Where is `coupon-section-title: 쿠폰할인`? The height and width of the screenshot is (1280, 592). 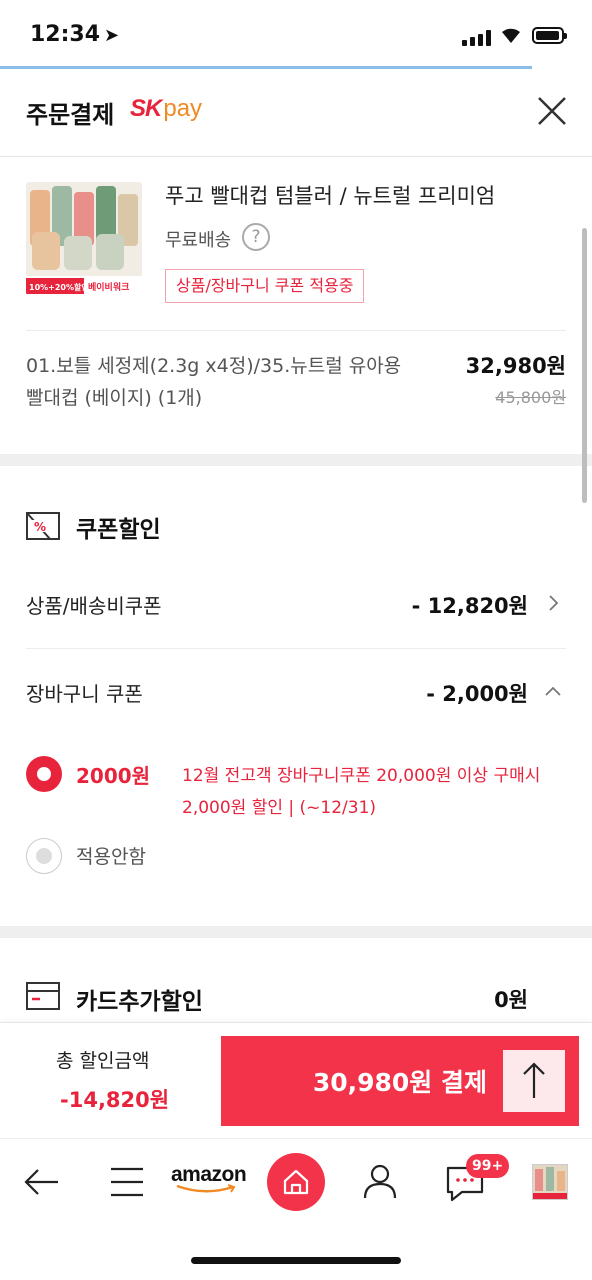
coupon-section-title: 쿠폰할인 is located at coordinates (118, 530).